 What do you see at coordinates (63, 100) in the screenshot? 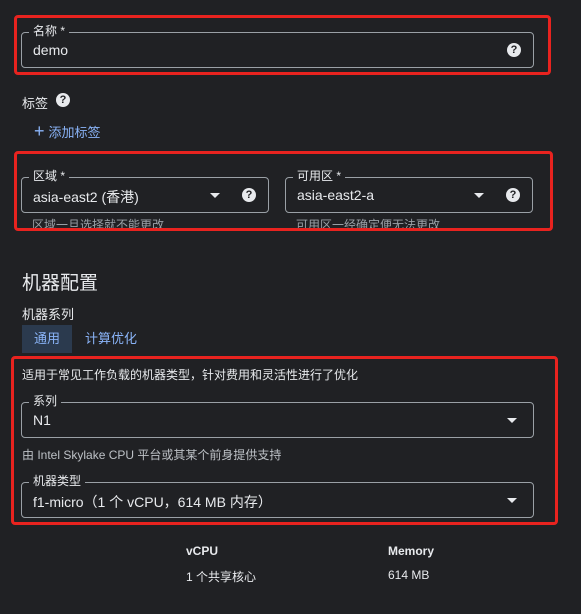
I see `help-icon: ?` at bounding box center [63, 100].